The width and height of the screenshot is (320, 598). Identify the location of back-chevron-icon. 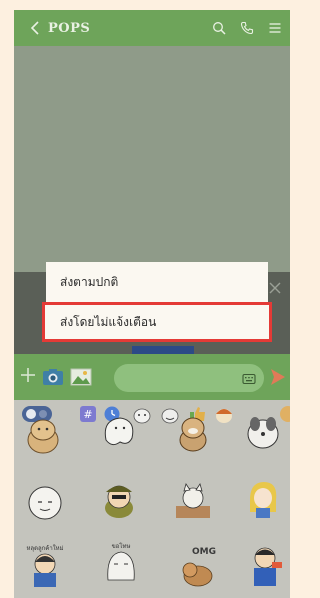
(35, 28).